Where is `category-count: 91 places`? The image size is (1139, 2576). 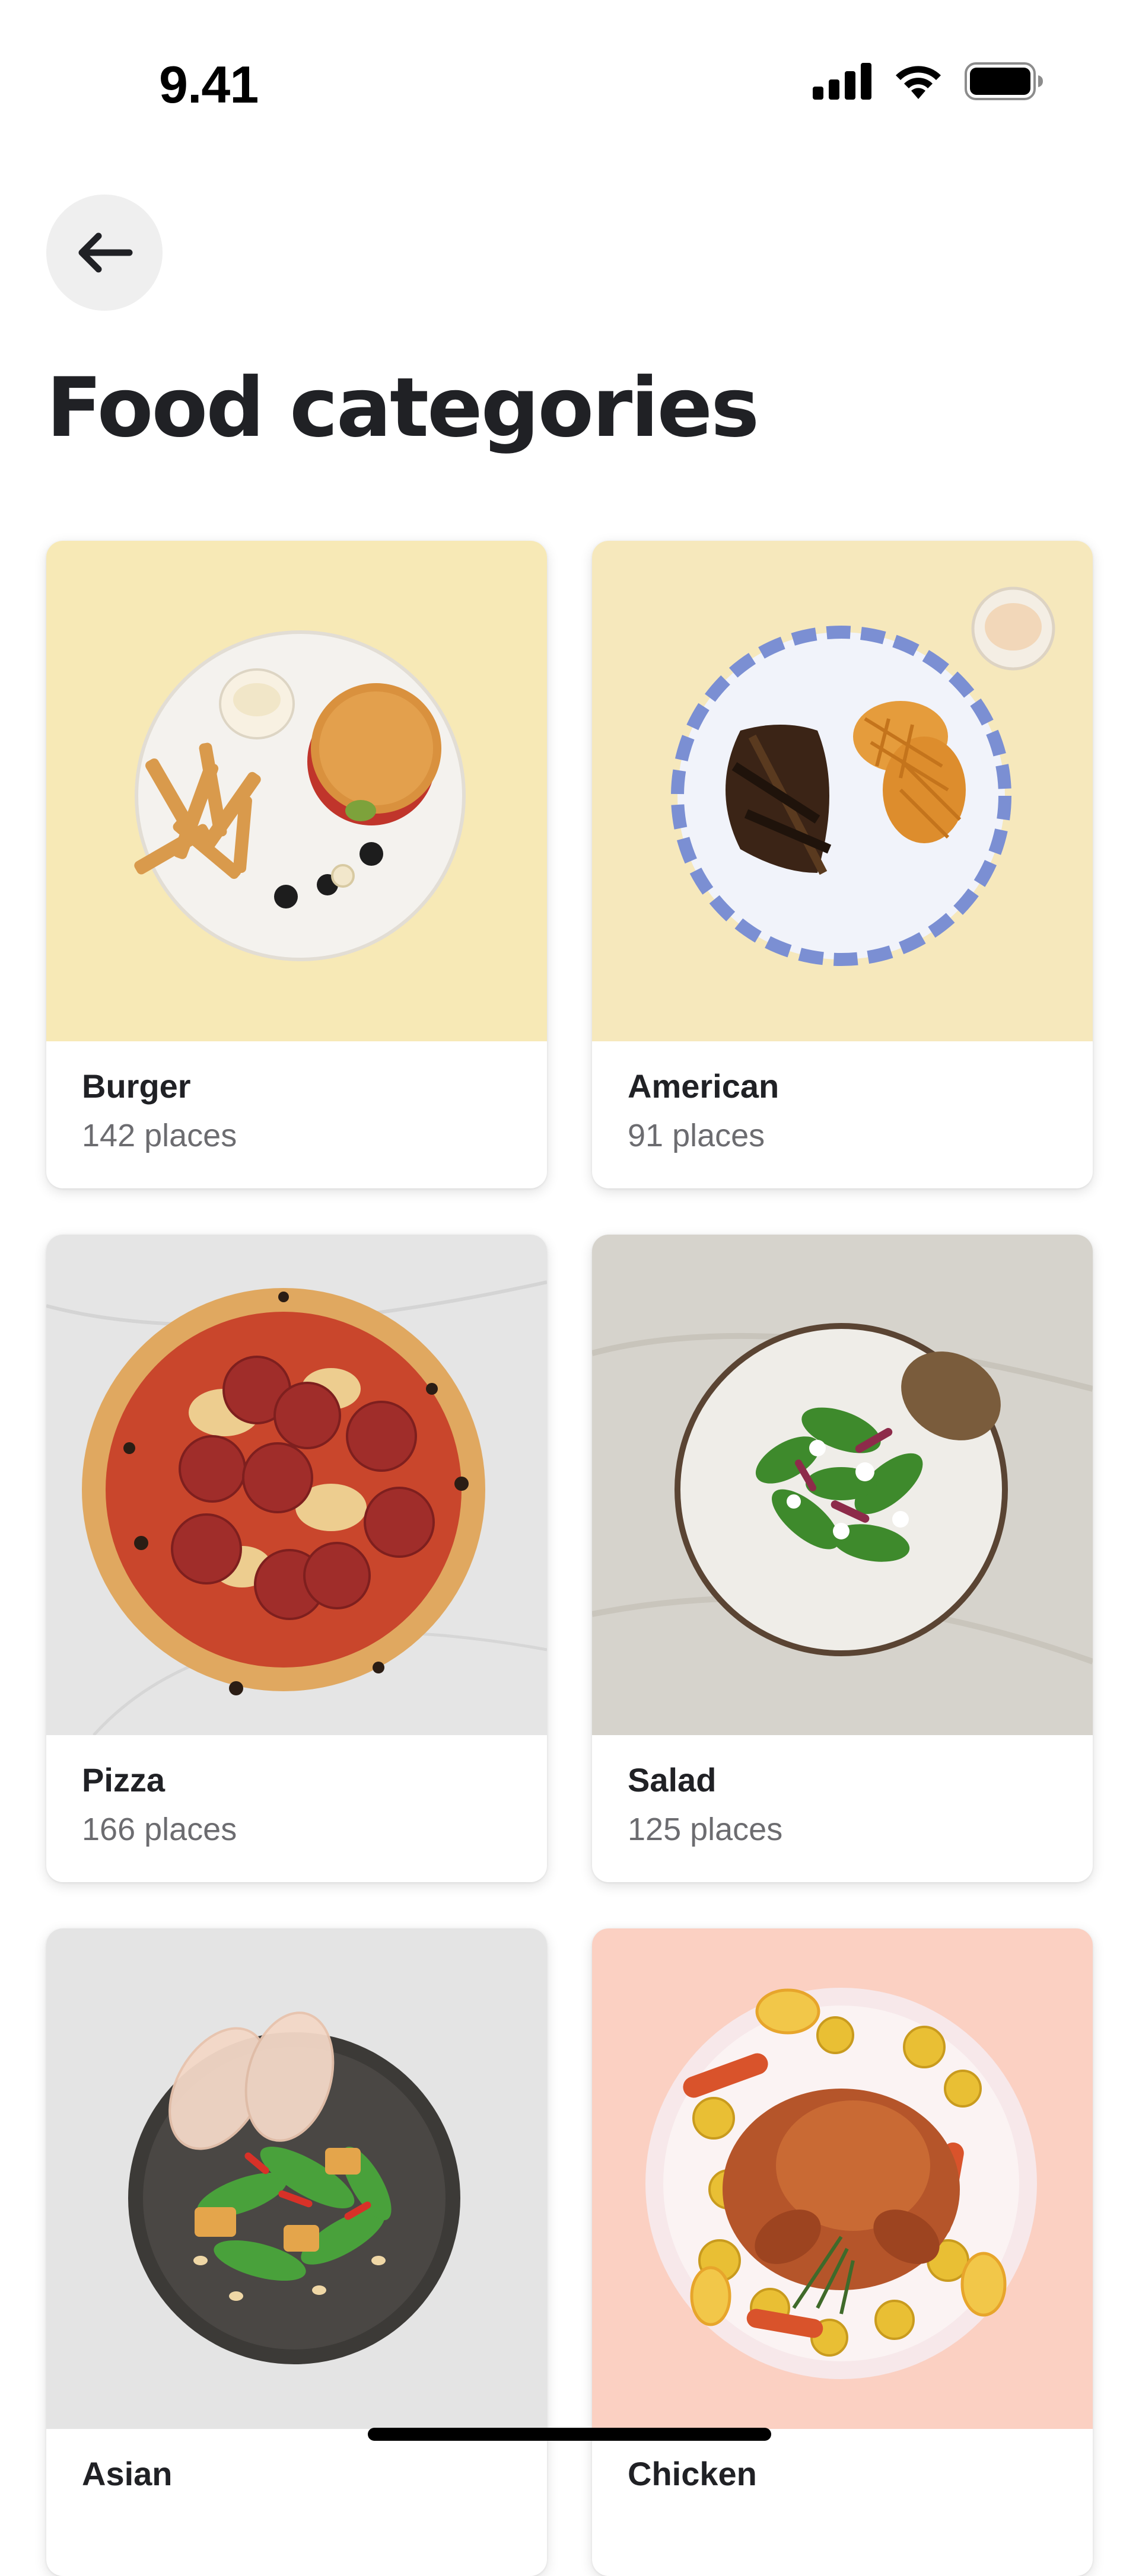 category-count: 91 places is located at coordinates (697, 1136).